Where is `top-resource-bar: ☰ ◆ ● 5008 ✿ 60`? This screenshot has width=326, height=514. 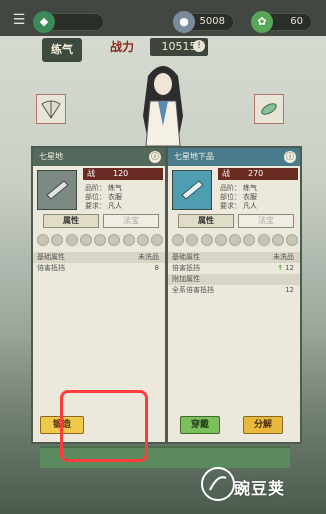
top-resource-bar: ☰ ◆ ● 5008 ✿ 60 is located at coordinates (163, 18).